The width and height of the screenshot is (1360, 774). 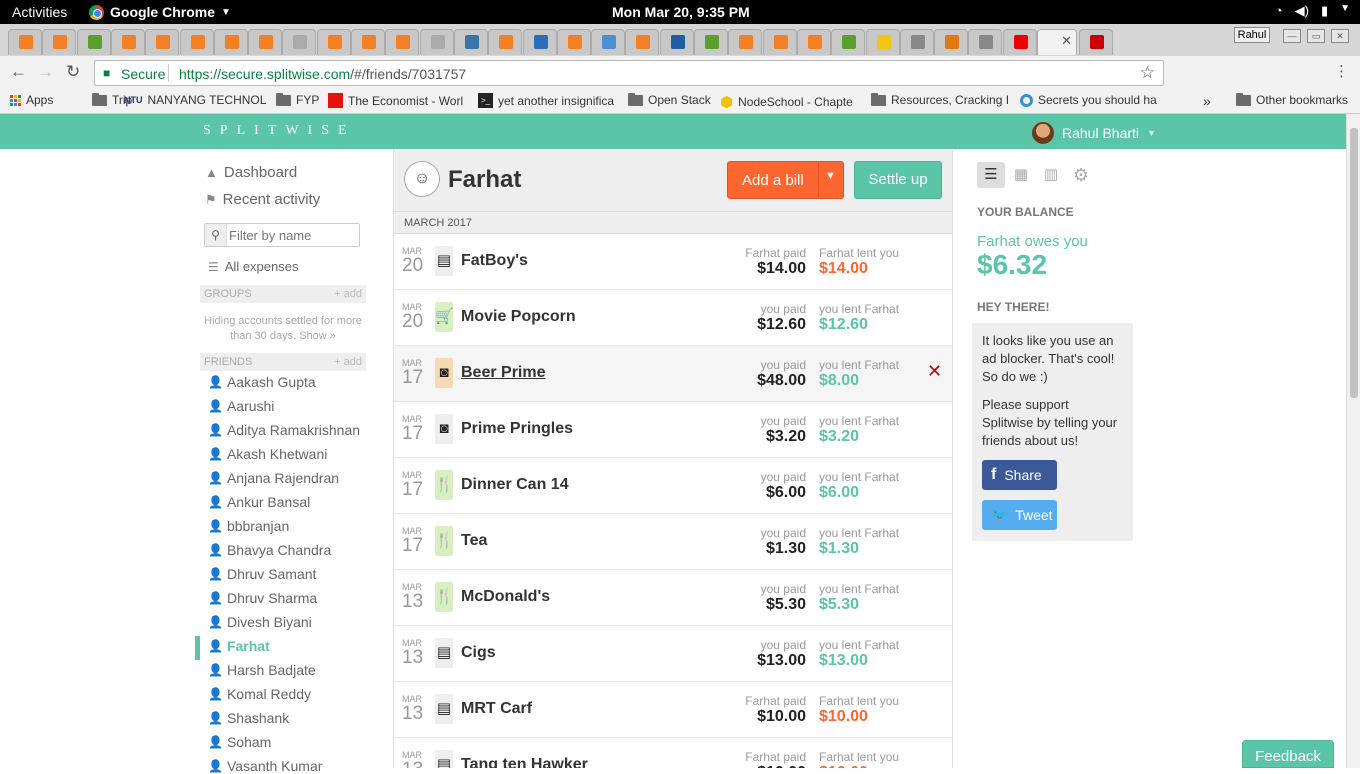 I want to click on bookmark-item: Resources, Cracking I, so click(x=940, y=100).